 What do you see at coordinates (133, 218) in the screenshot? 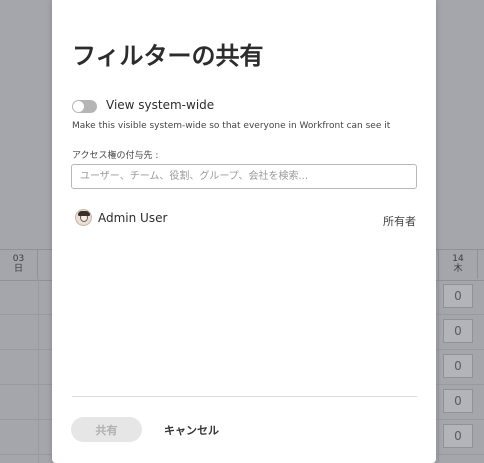
I see `user-name: Admin User` at bounding box center [133, 218].